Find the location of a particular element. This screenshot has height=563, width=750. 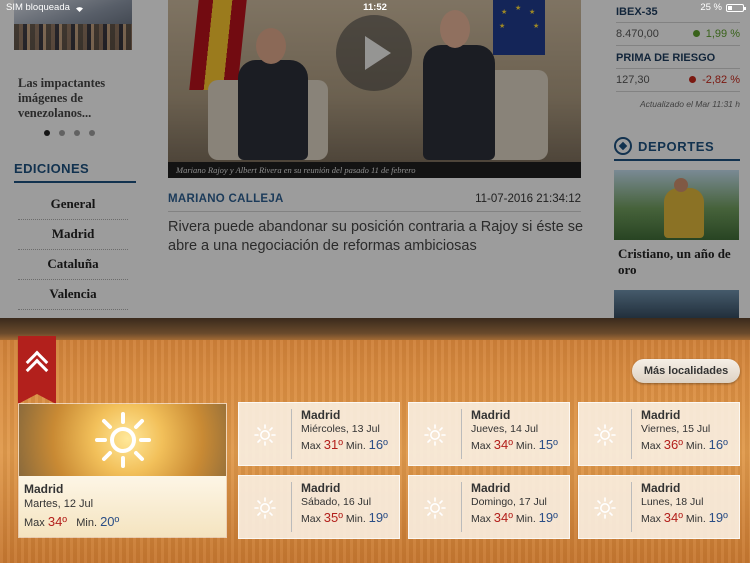

more-locations-button: Más localidades is located at coordinates (686, 371).